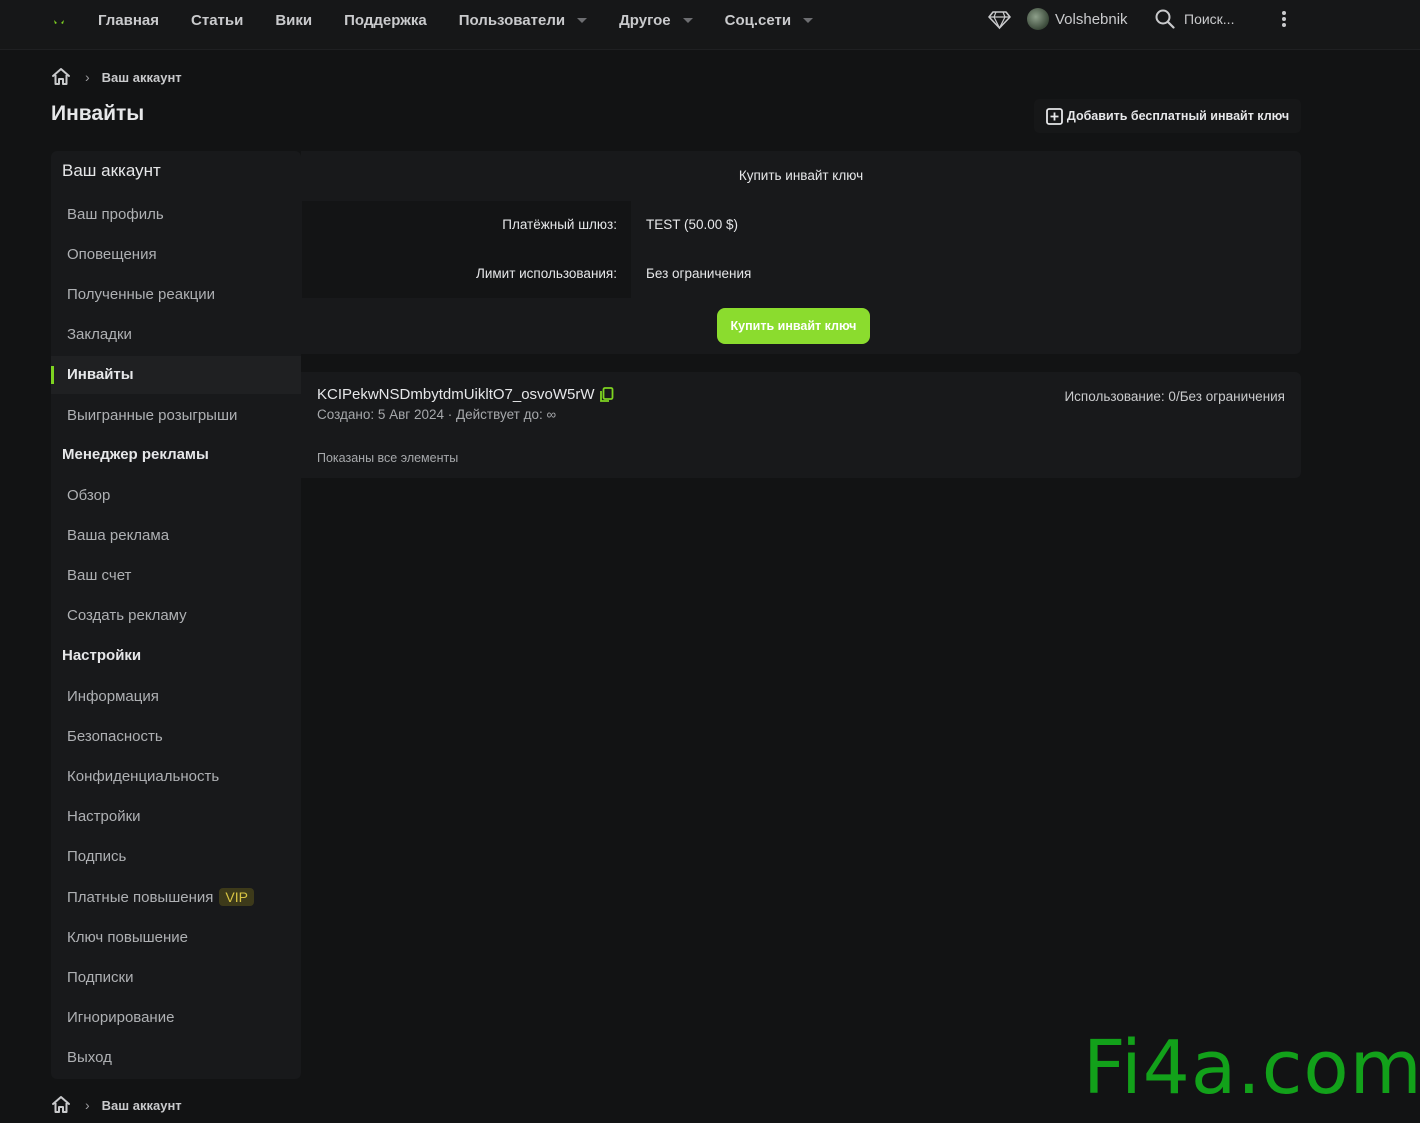 The height and width of the screenshot is (1123, 1420). I want to click on nav-item-3: Поддержка, so click(385, 20).